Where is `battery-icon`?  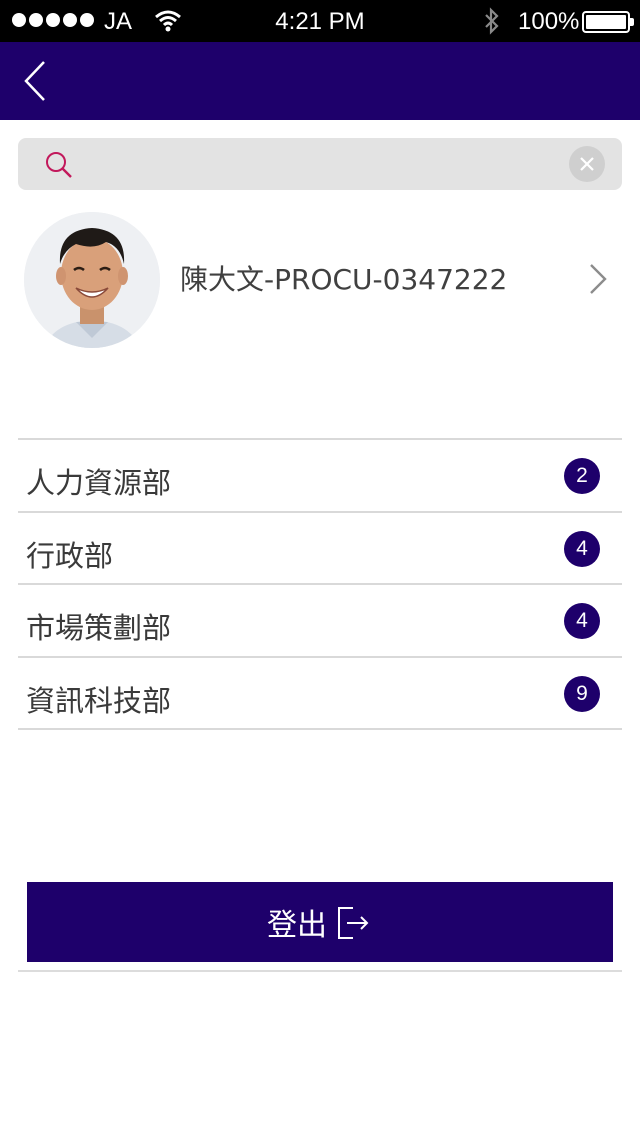 battery-icon is located at coordinates (608, 22).